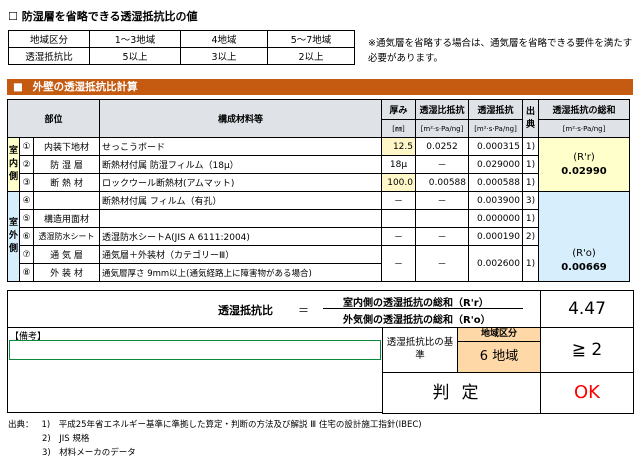 This screenshot has height=462, width=640. Describe the element at coordinates (66, 236) in the screenshot. I see `row-part: 透湿防水シート` at that location.